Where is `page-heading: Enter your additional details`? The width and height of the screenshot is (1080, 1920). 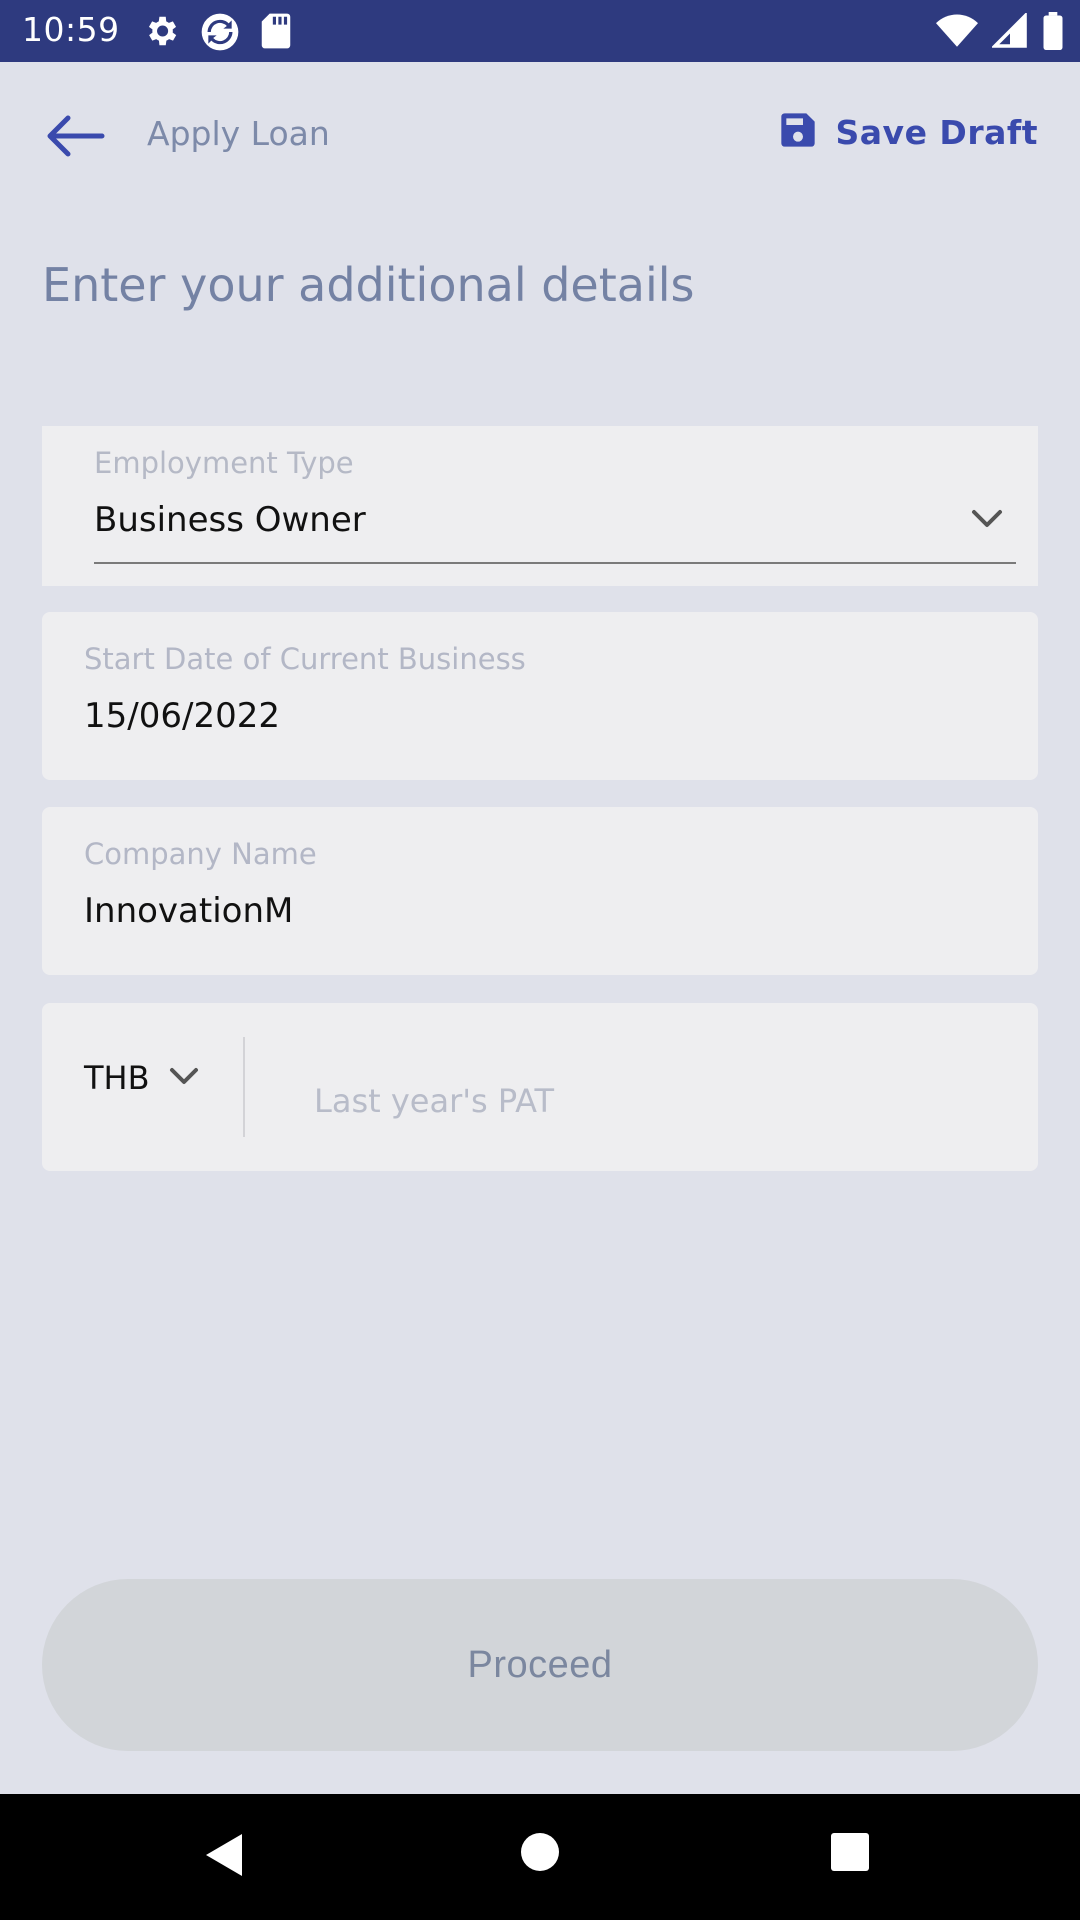 page-heading: Enter your additional details is located at coordinates (368, 285).